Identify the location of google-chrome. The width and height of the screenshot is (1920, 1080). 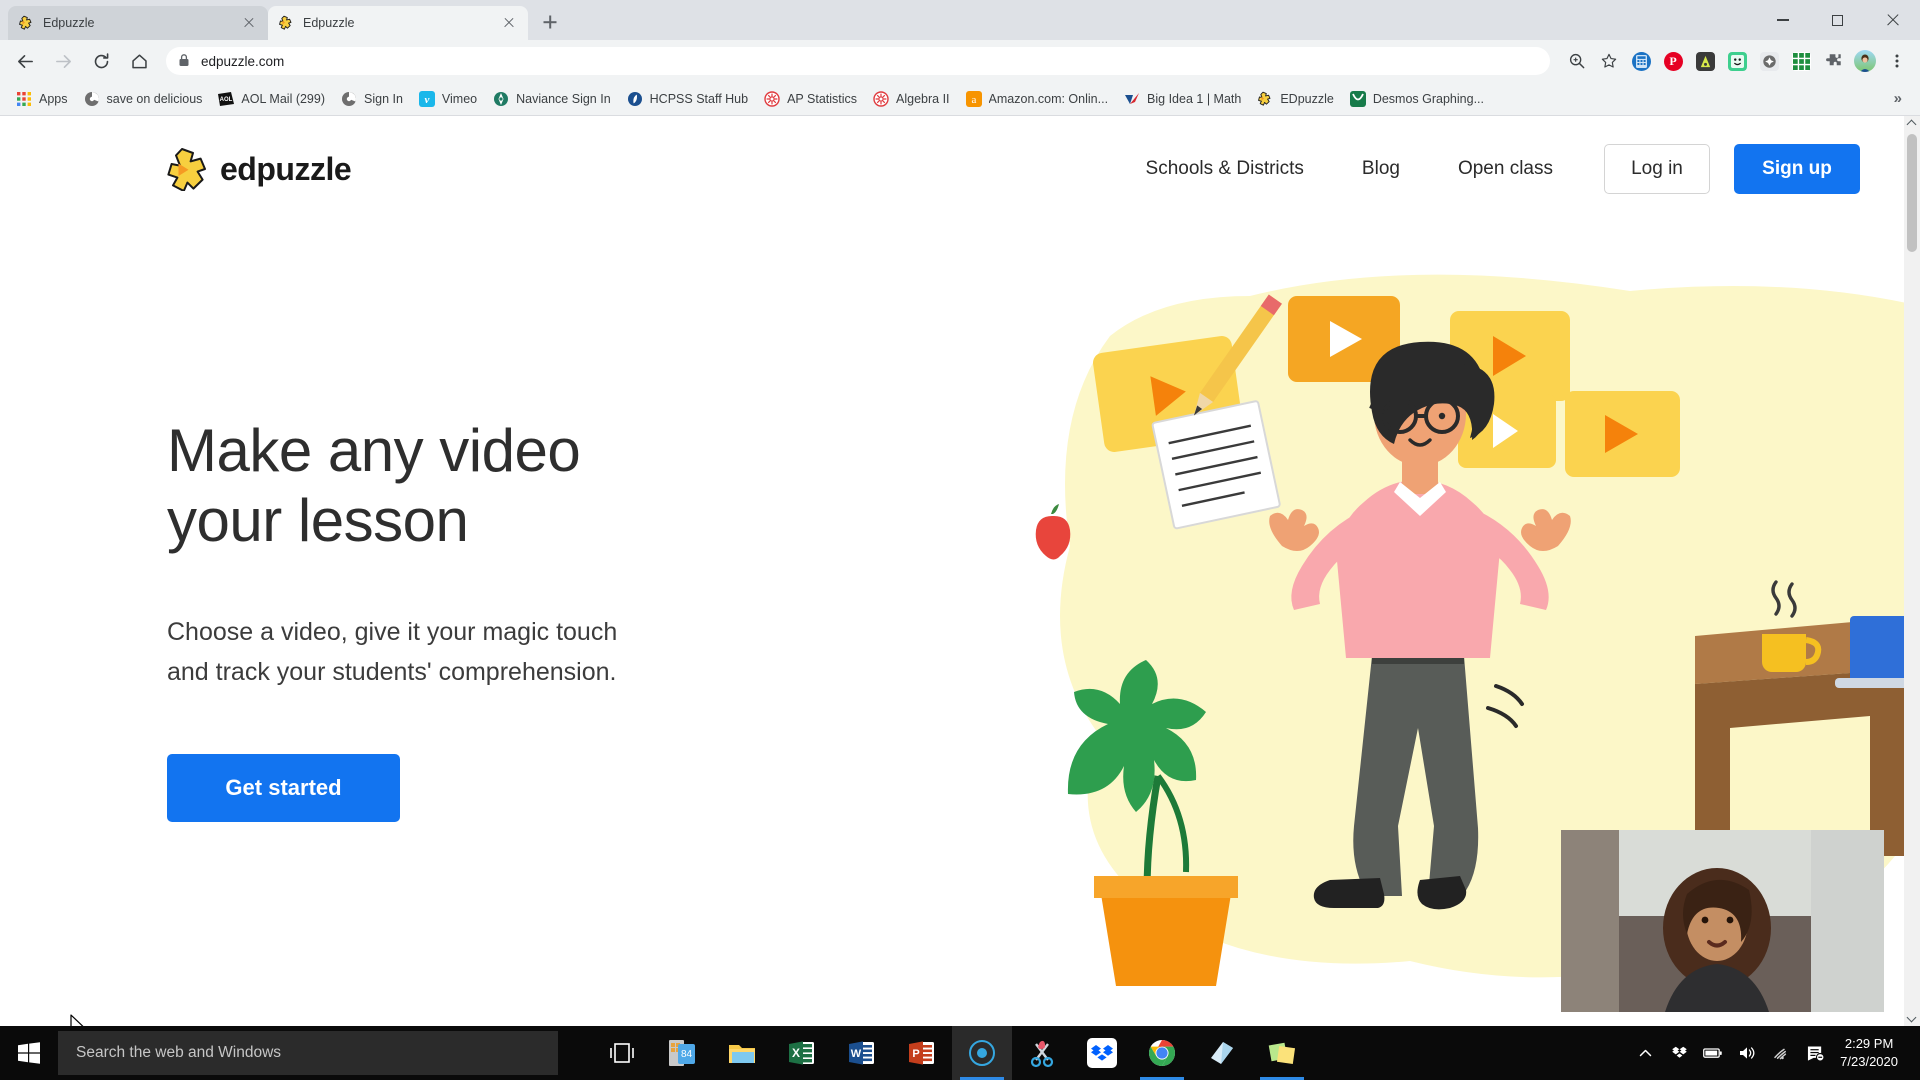
(1162, 1053).